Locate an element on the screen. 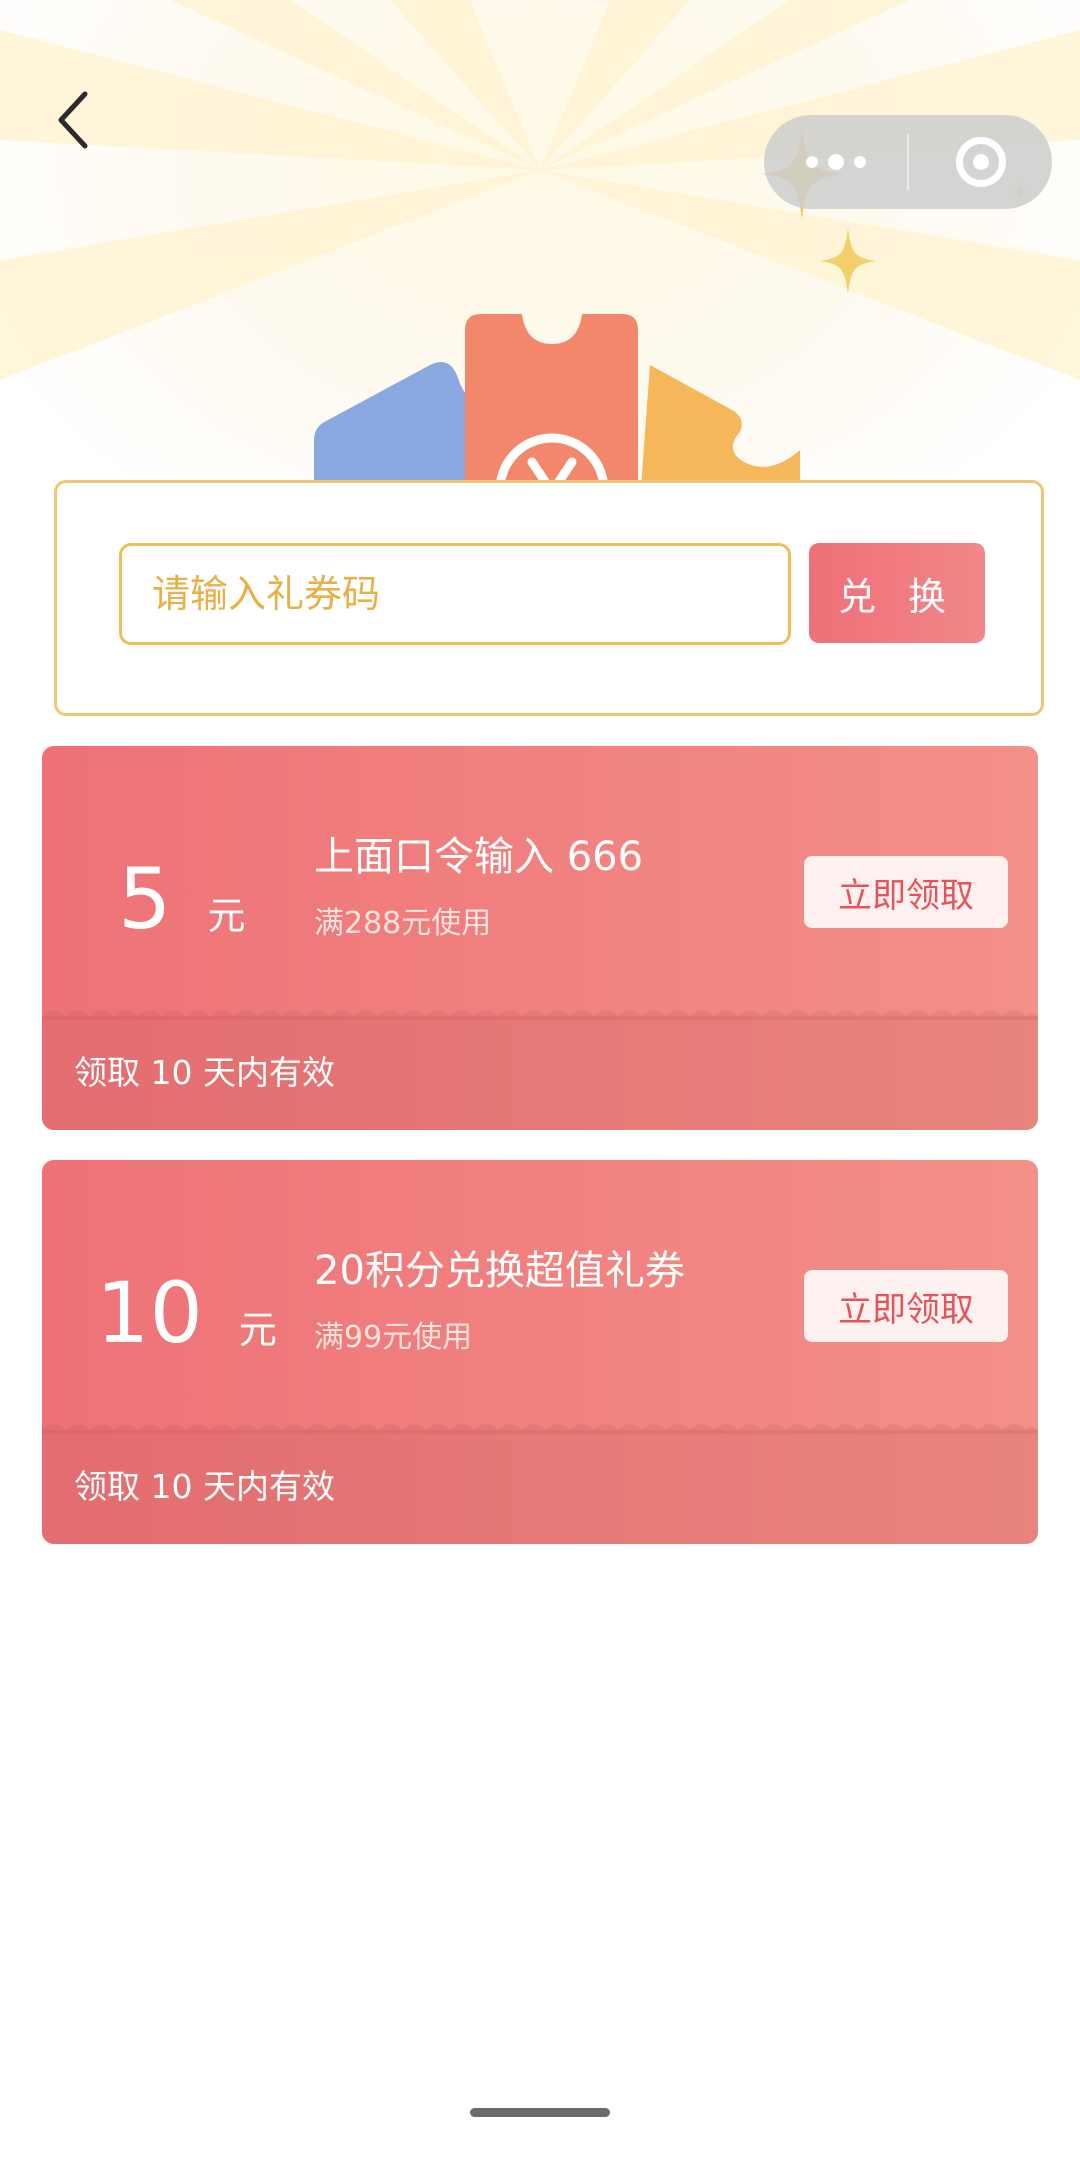 This screenshot has width=1080, height=2160. more-button is located at coordinates (835, 162).